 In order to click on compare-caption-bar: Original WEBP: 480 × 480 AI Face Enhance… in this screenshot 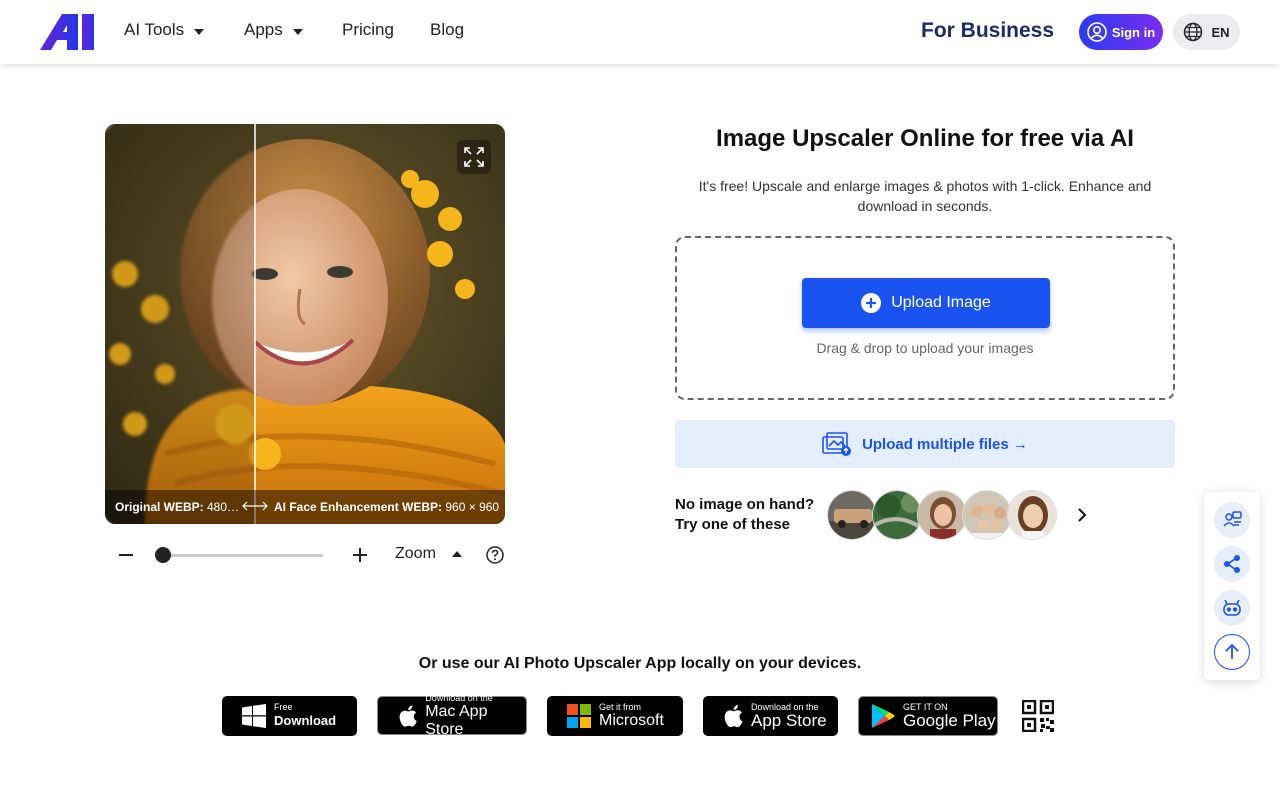, I will do `click(305, 507)`.